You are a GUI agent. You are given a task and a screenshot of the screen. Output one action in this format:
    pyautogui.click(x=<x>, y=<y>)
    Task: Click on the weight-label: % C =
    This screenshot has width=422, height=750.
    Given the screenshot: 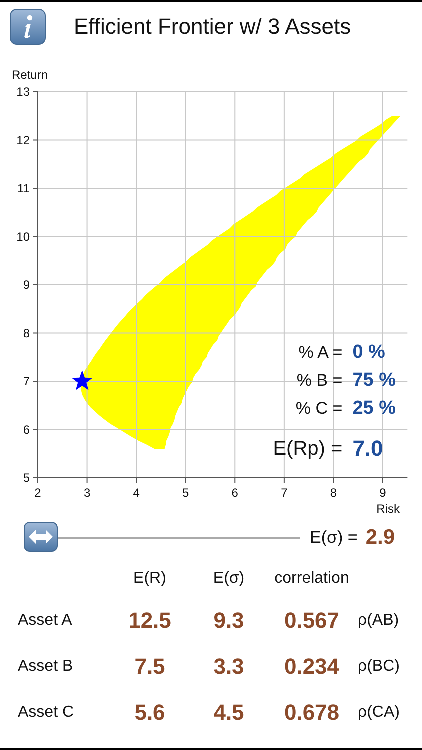 What is the action you would take?
    pyautogui.click(x=318, y=409)
    